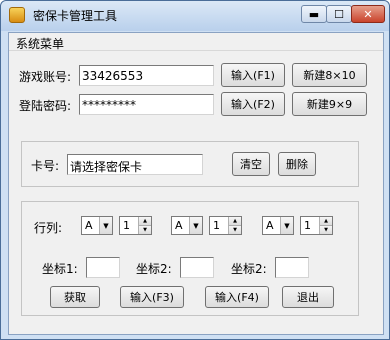 The height and width of the screenshot is (340, 390). I want to click on coord-1-label: 坐标1:, so click(60, 269).